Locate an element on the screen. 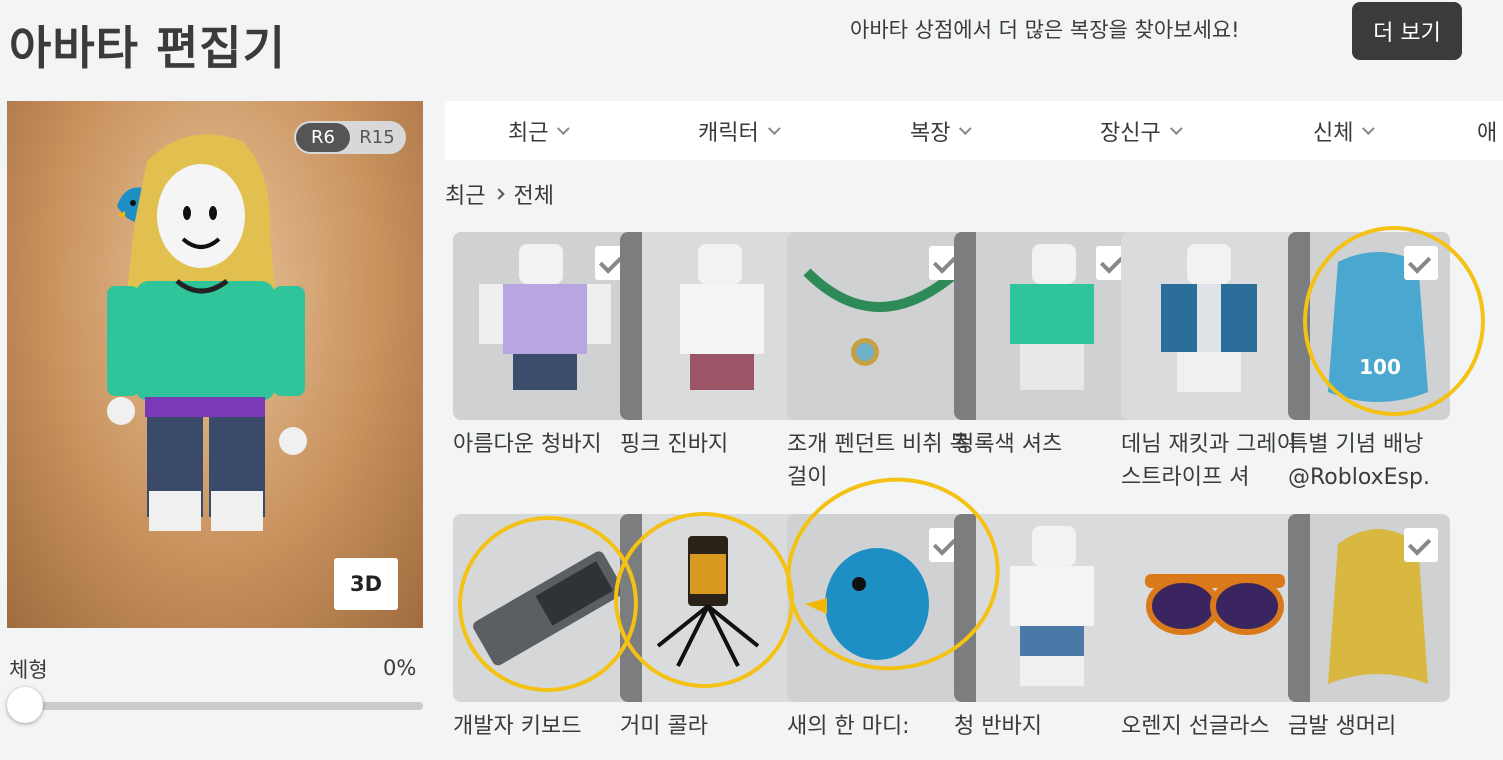 This screenshot has height=760, width=1503. item-name: 특별 기념 배낭 @RobloxEsp. is located at coordinates (1383, 461).